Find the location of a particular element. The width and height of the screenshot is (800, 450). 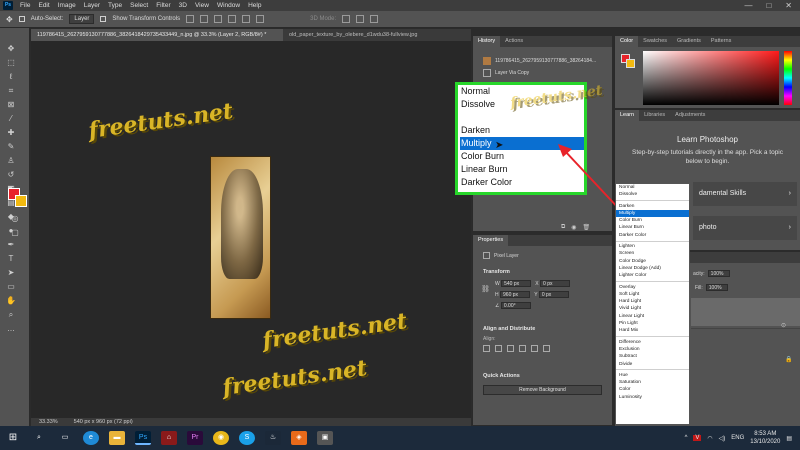

menu-select: Select is located at coordinates (139, 5).